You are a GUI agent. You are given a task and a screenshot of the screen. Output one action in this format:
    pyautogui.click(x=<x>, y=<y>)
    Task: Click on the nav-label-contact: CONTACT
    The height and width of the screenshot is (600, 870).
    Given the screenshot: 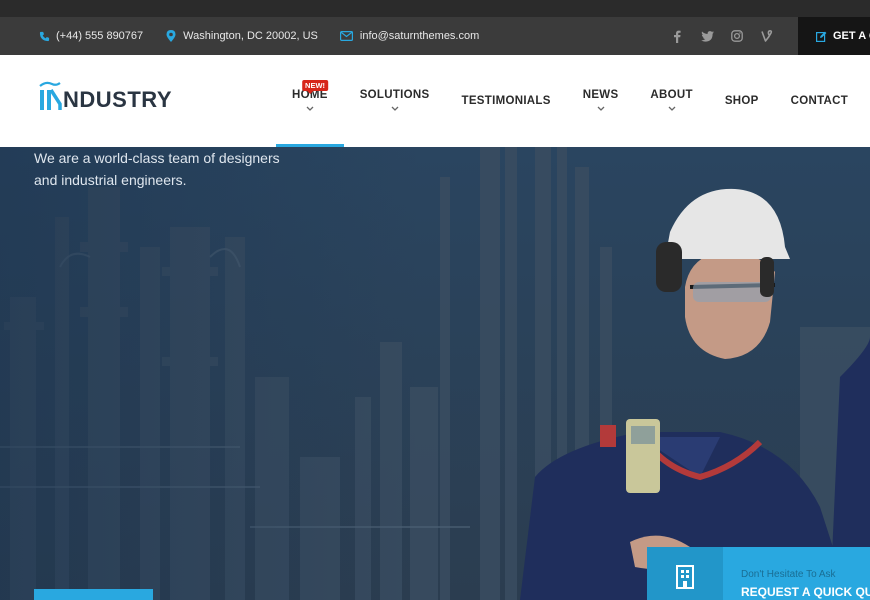 What is the action you would take?
    pyautogui.click(x=819, y=101)
    